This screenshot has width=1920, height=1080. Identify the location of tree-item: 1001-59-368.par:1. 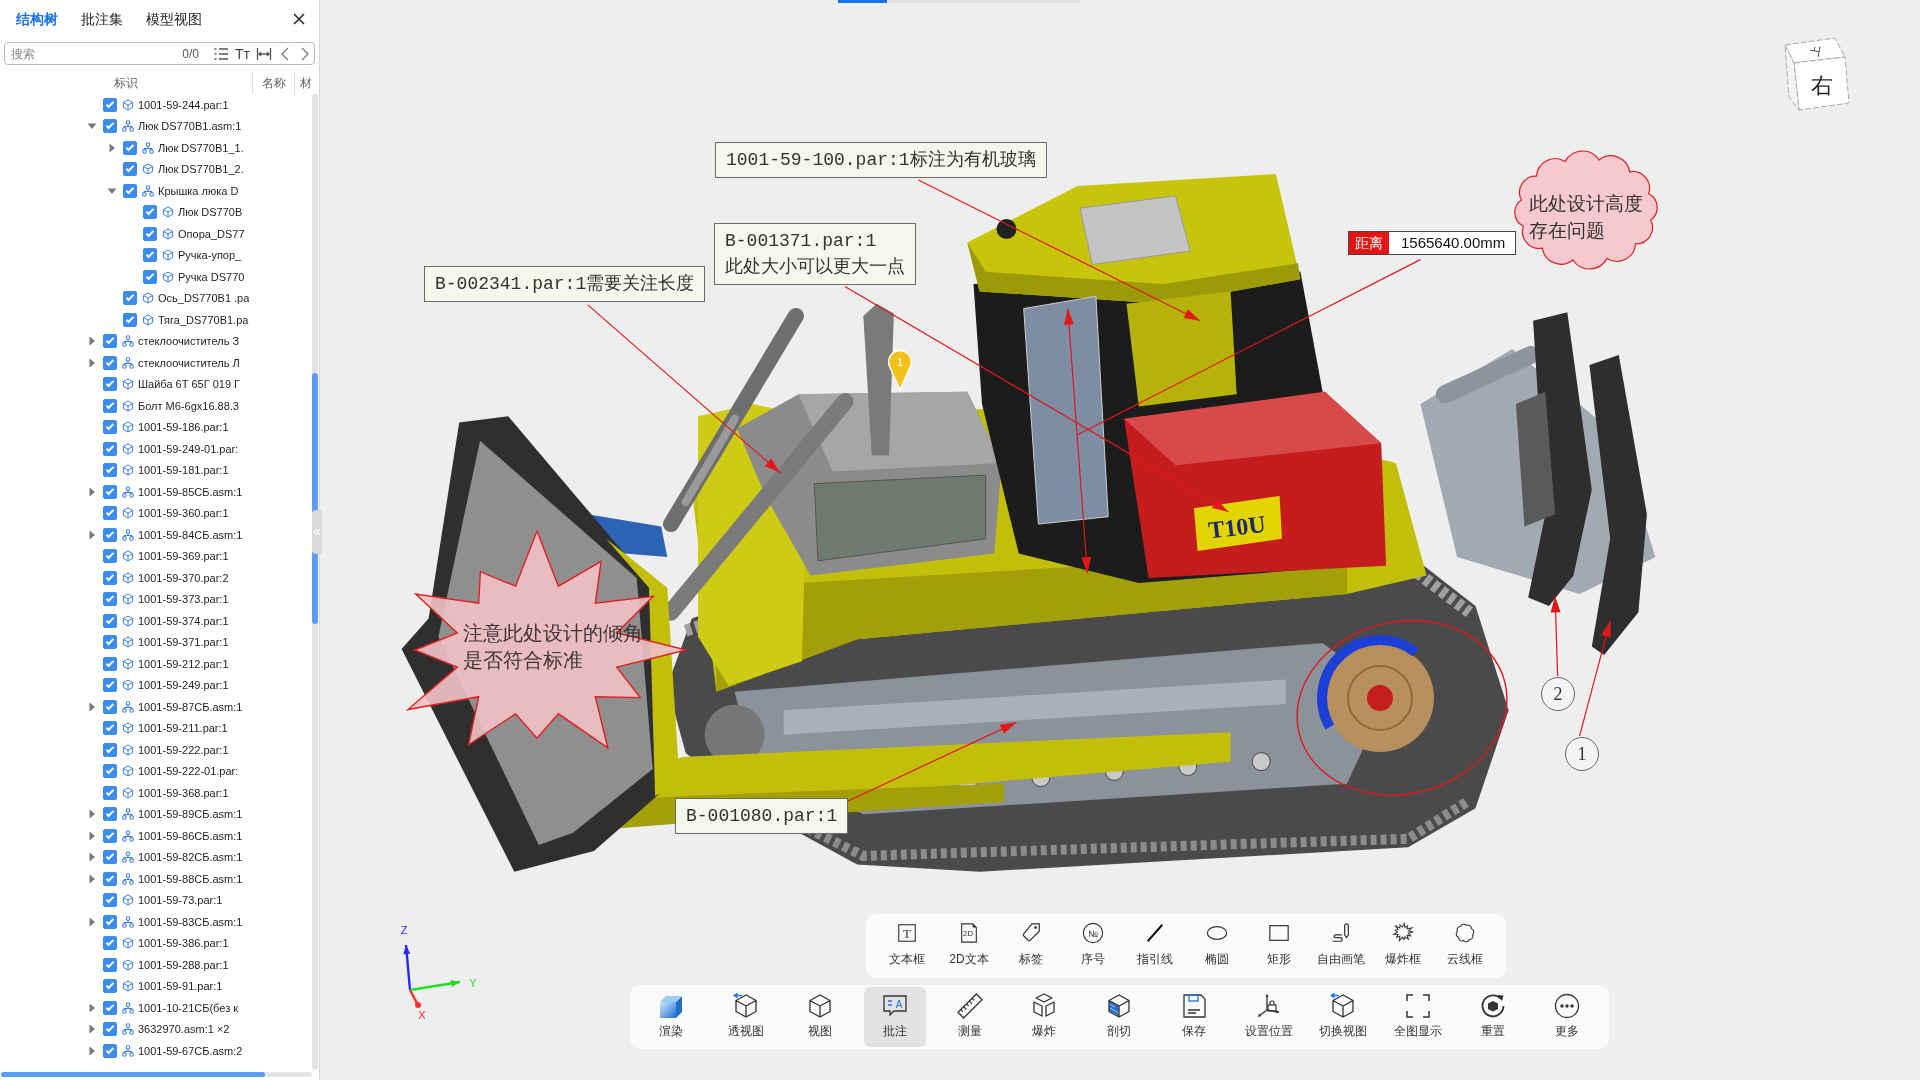
(183, 792).